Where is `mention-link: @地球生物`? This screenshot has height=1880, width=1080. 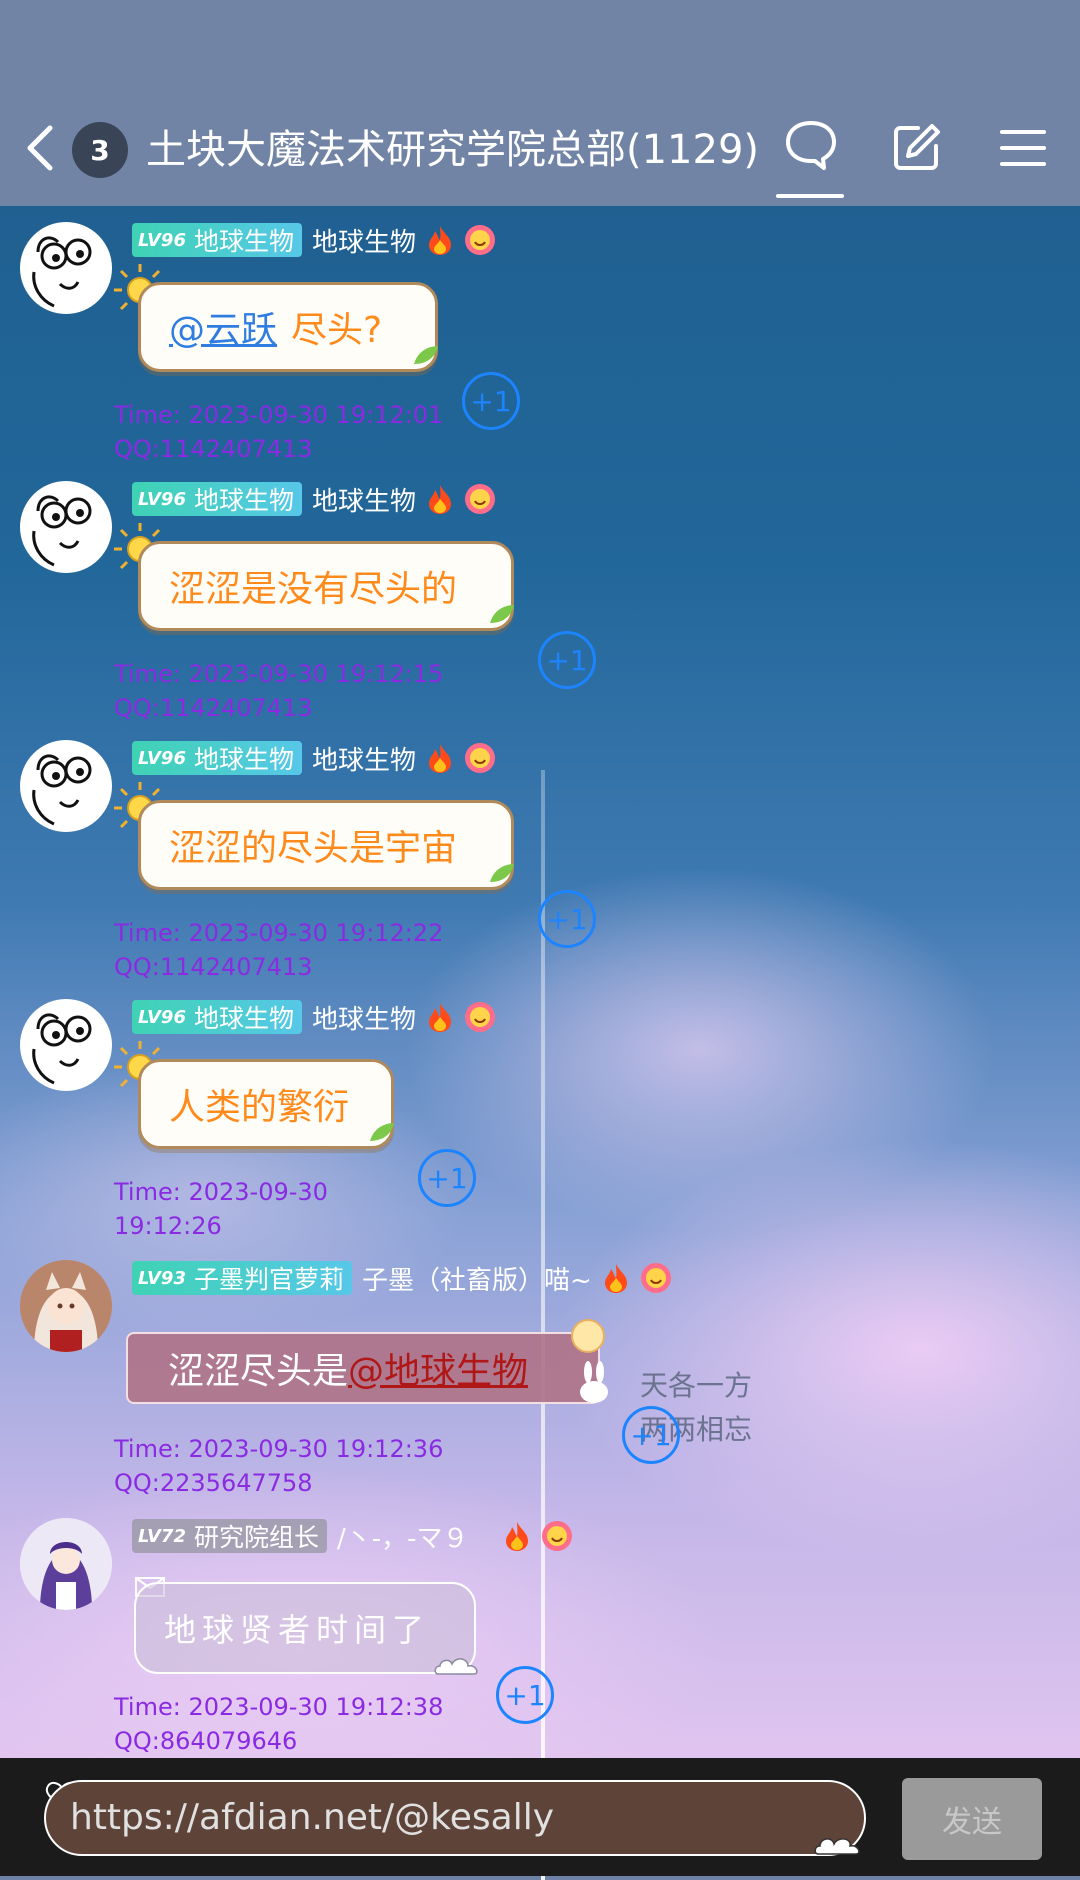
mention-link: @地球生物 is located at coordinates (438, 1368).